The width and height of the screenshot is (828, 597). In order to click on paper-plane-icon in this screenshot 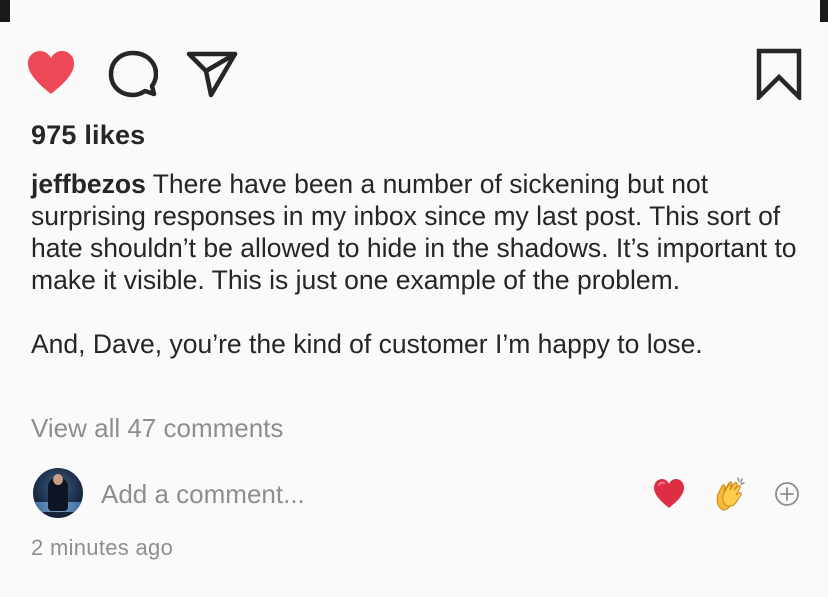, I will do `click(212, 74)`.